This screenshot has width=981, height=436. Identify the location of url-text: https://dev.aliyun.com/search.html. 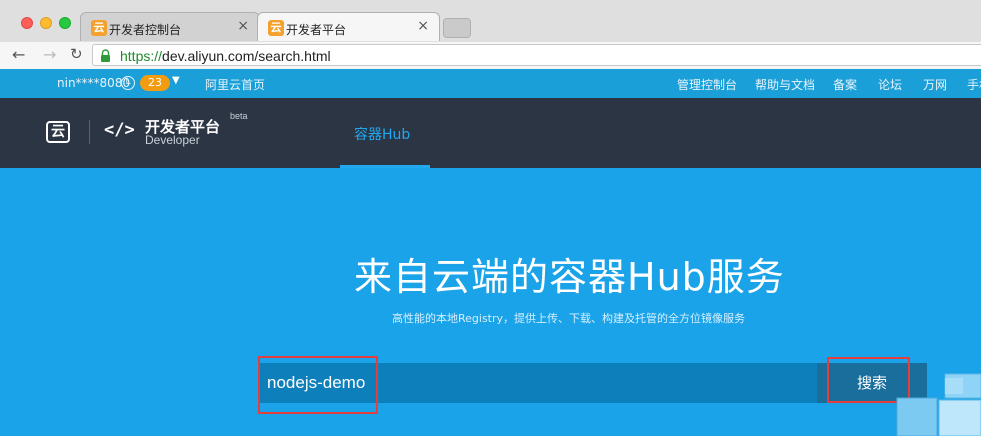
(225, 56).